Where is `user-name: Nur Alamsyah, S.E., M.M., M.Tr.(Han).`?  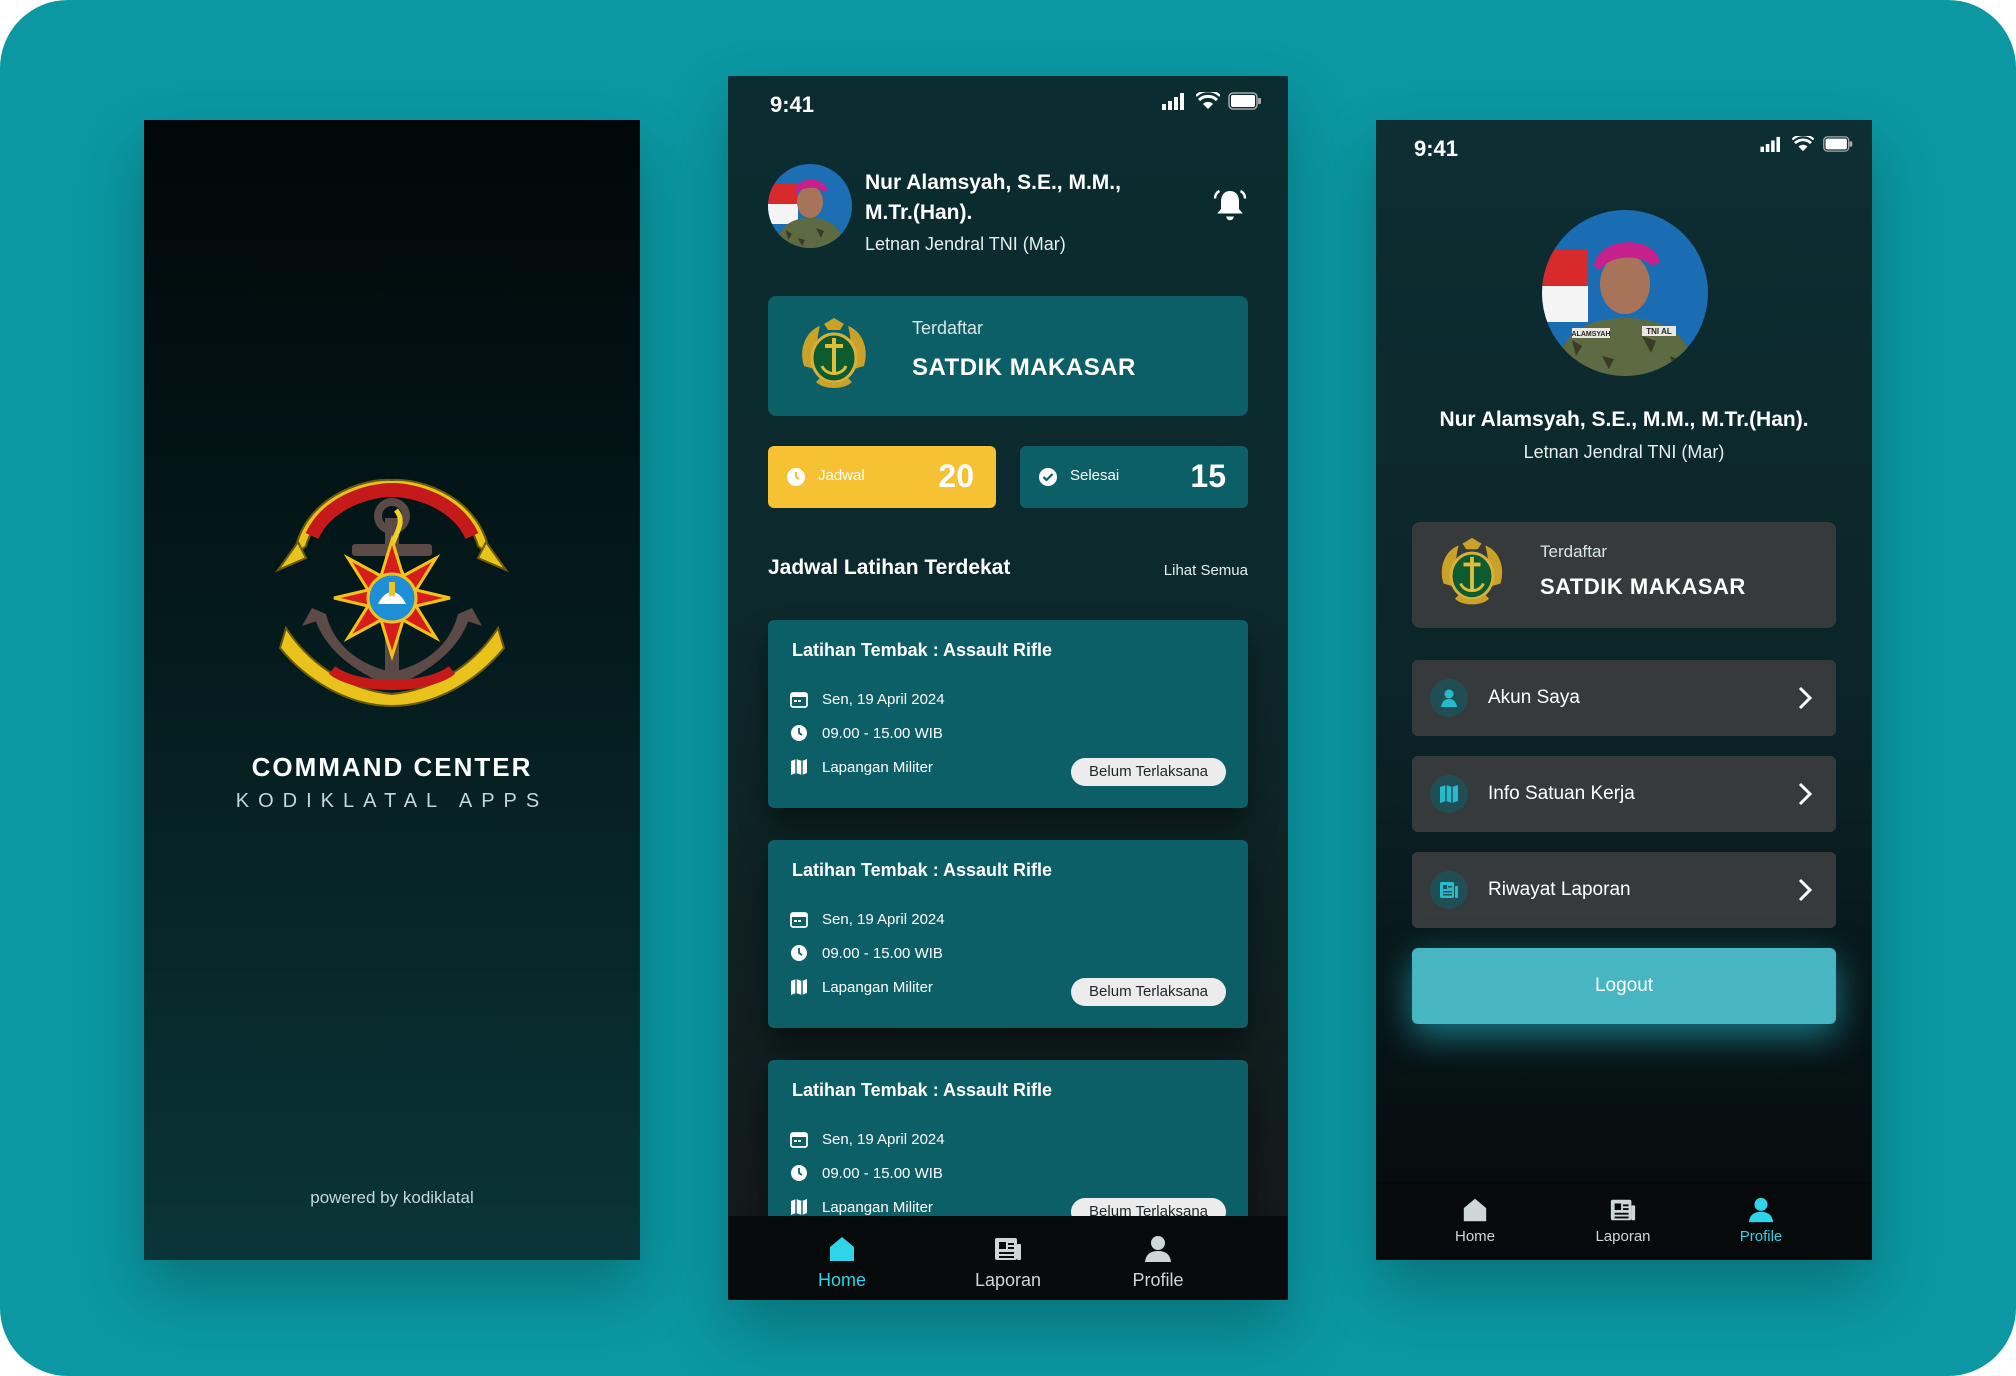 user-name: Nur Alamsyah, S.E., M.M., M.Tr.(Han). is located at coordinates (993, 197).